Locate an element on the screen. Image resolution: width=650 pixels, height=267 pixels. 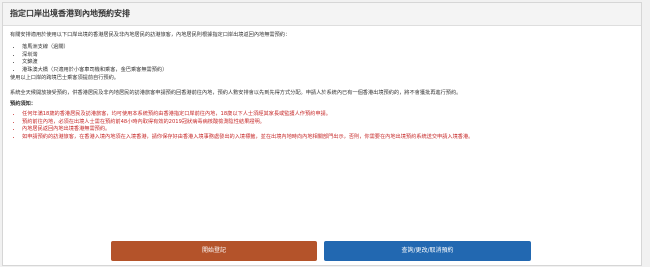
query-change-cancel-button: 查詢/更改/取消預約 is located at coordinates (427, 251).